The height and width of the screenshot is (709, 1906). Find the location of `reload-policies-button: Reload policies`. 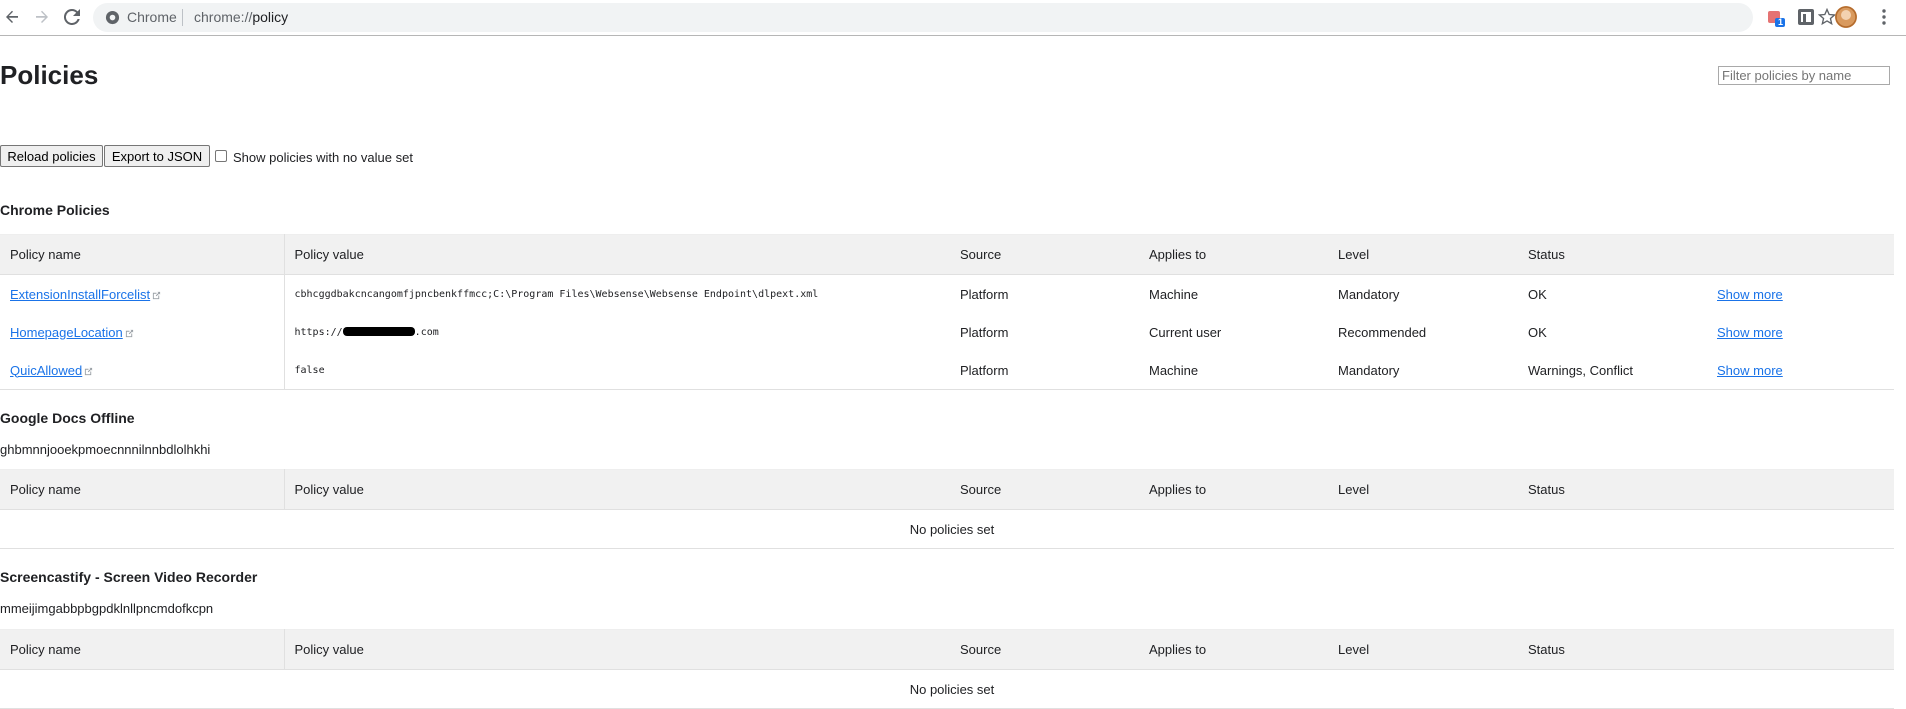

reload-policies-button: Reload policies is located at coordinates (51, 156).